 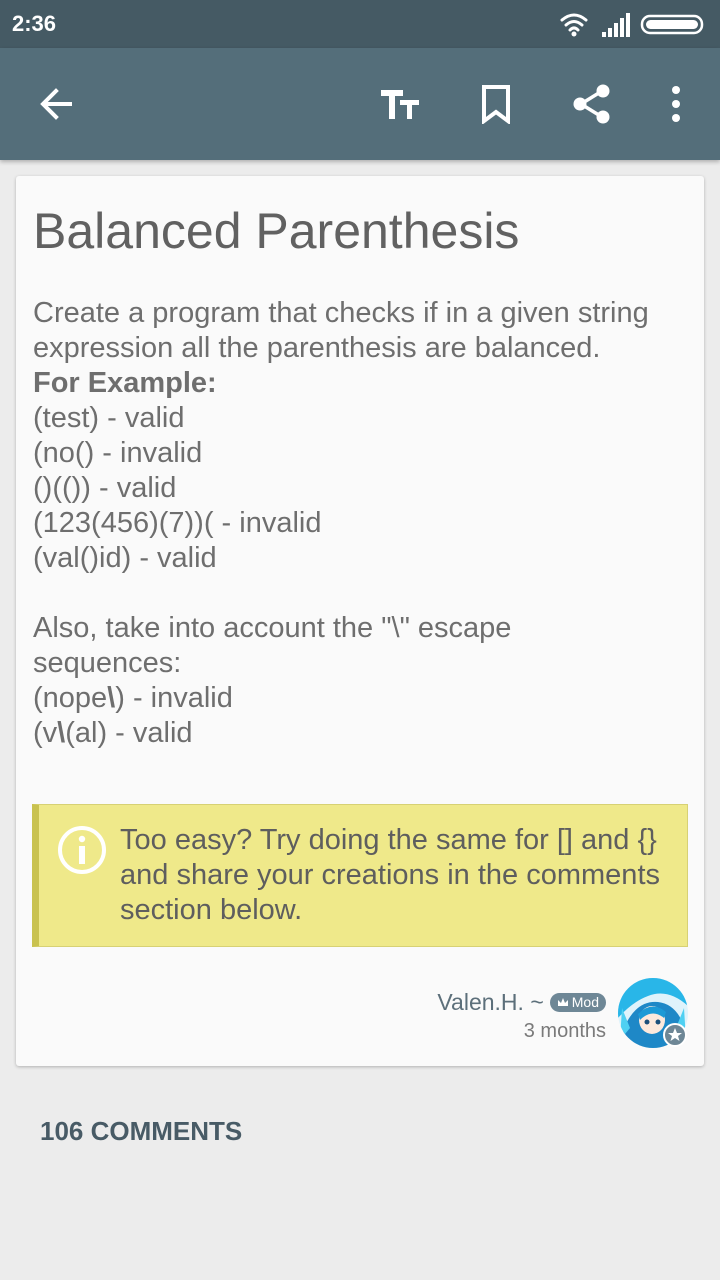 I want to click on example-line: (no() - invalid, so click(x=118, y=453).